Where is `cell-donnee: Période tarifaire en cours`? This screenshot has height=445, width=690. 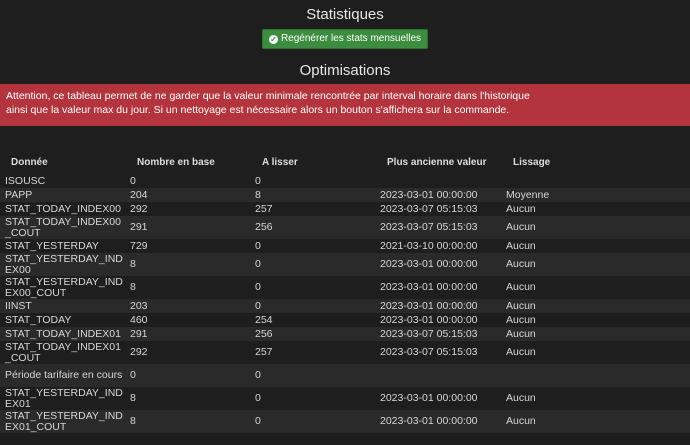 cell-donnee: Période tarifaire en cours is located at coordinates (64, 375).